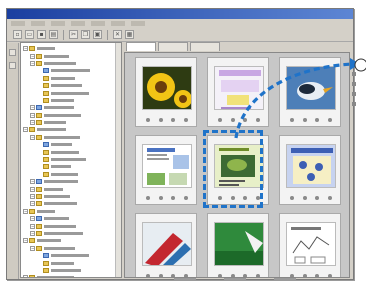 The width and height of the screenshot is (366, 287). Describe the element at coordinates (97, 34) in the screenshot. I see `paste-icon: ▣` at that location.